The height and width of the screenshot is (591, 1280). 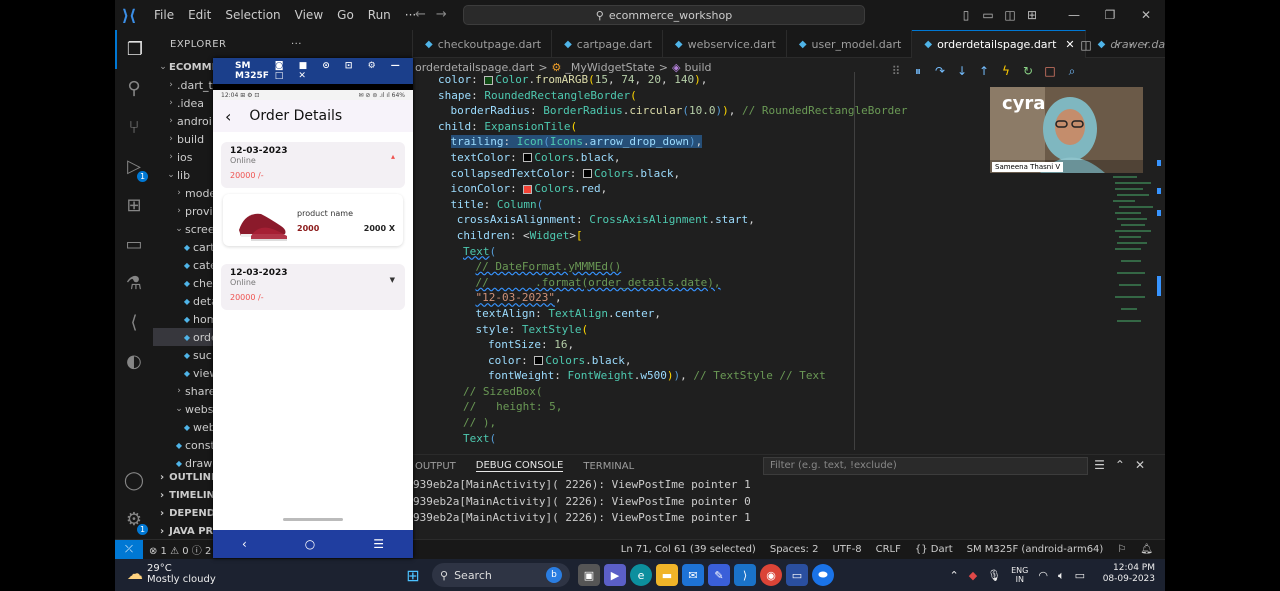 I want to click on start-icon: ⊞, so click(x=413, y=575).